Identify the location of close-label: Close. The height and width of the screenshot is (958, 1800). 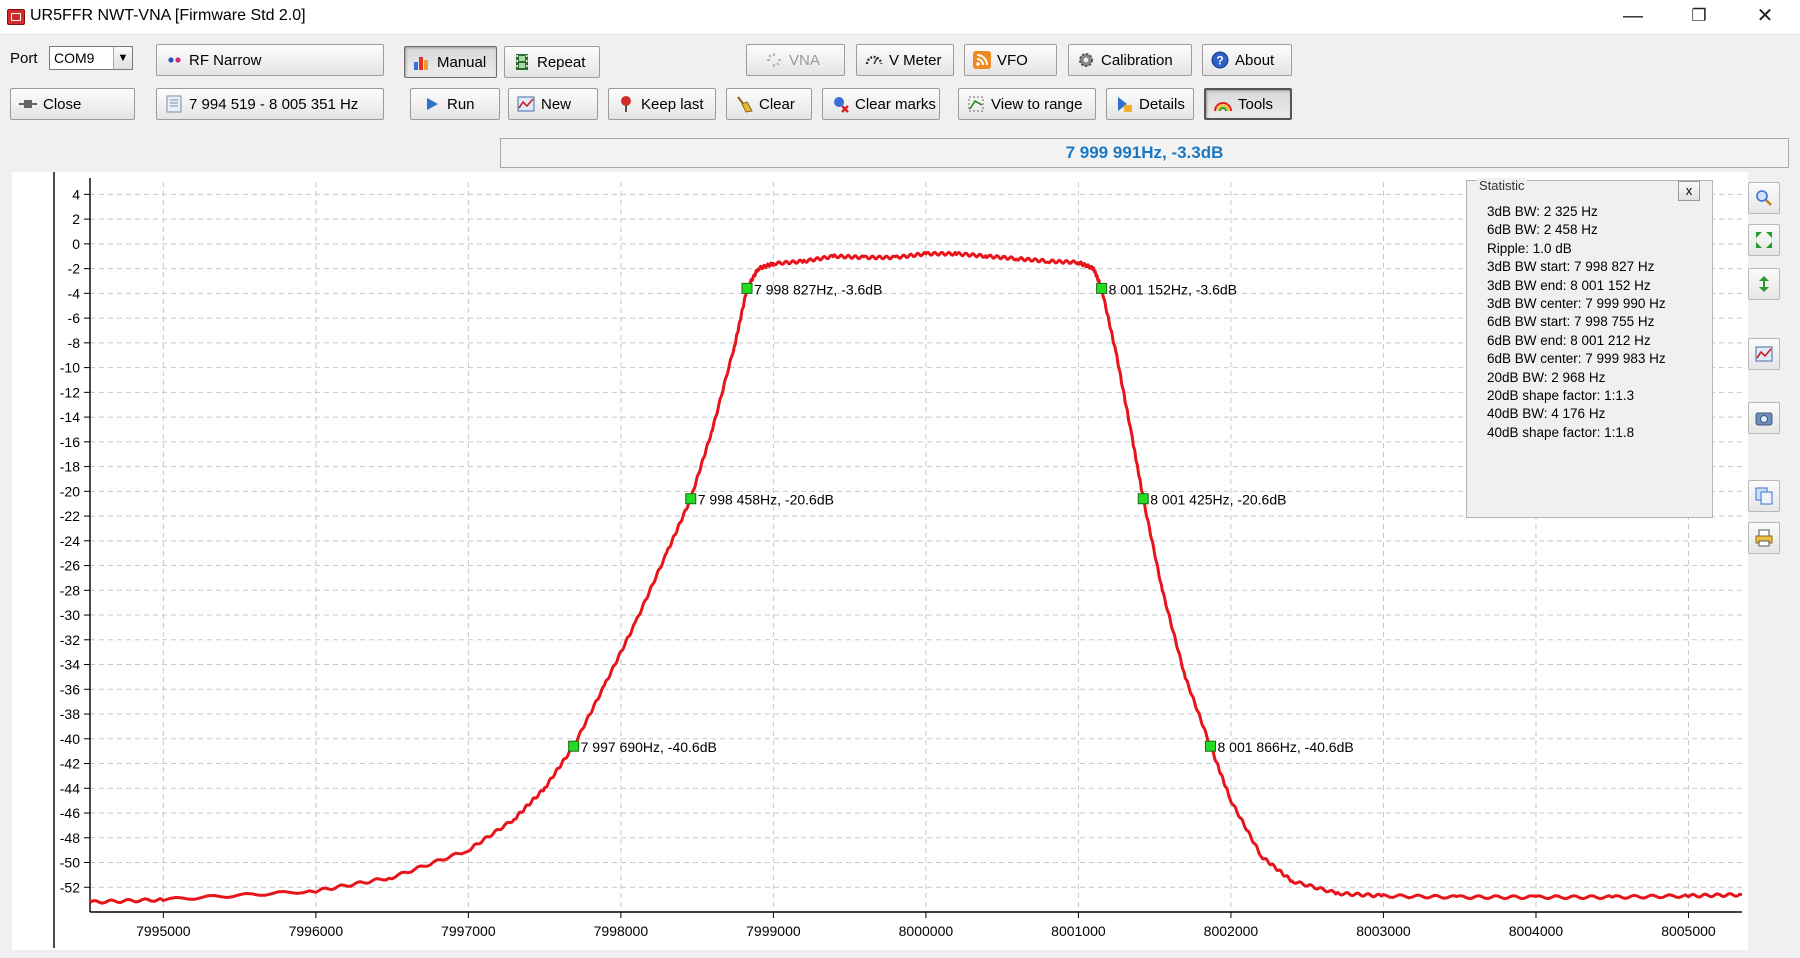
(62, 104).